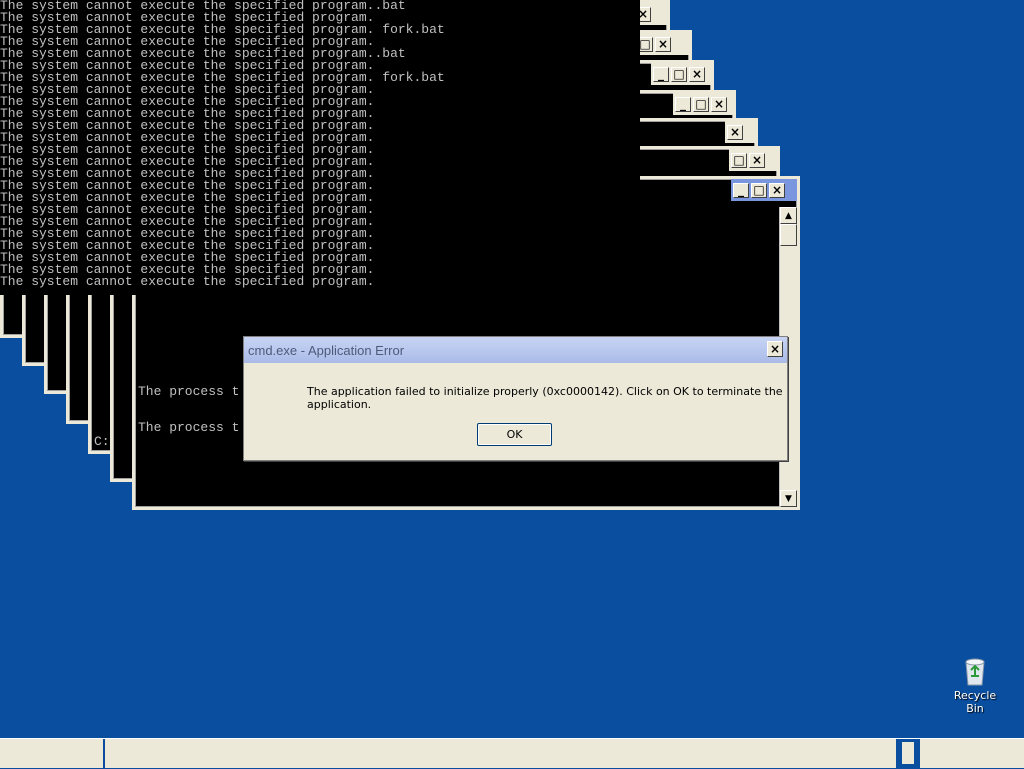 The height and width of the screenshot is (769, 1024). Describe the element at coordinates (788, 235) in the screenshot. I see `scroll-thumb` at that location.